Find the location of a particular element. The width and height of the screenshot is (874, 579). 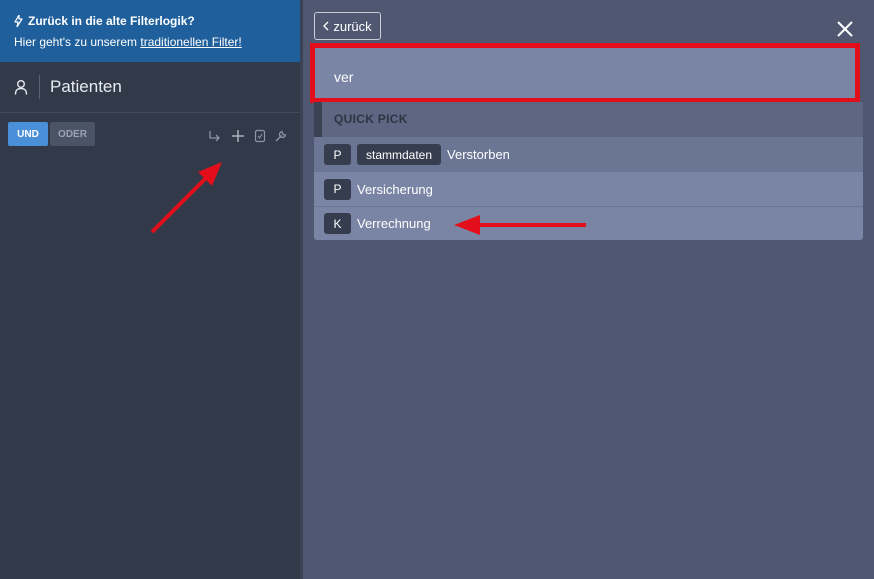

banner-title: Zurück in die alte Filterlogik? is located at coordinates (104, 21).